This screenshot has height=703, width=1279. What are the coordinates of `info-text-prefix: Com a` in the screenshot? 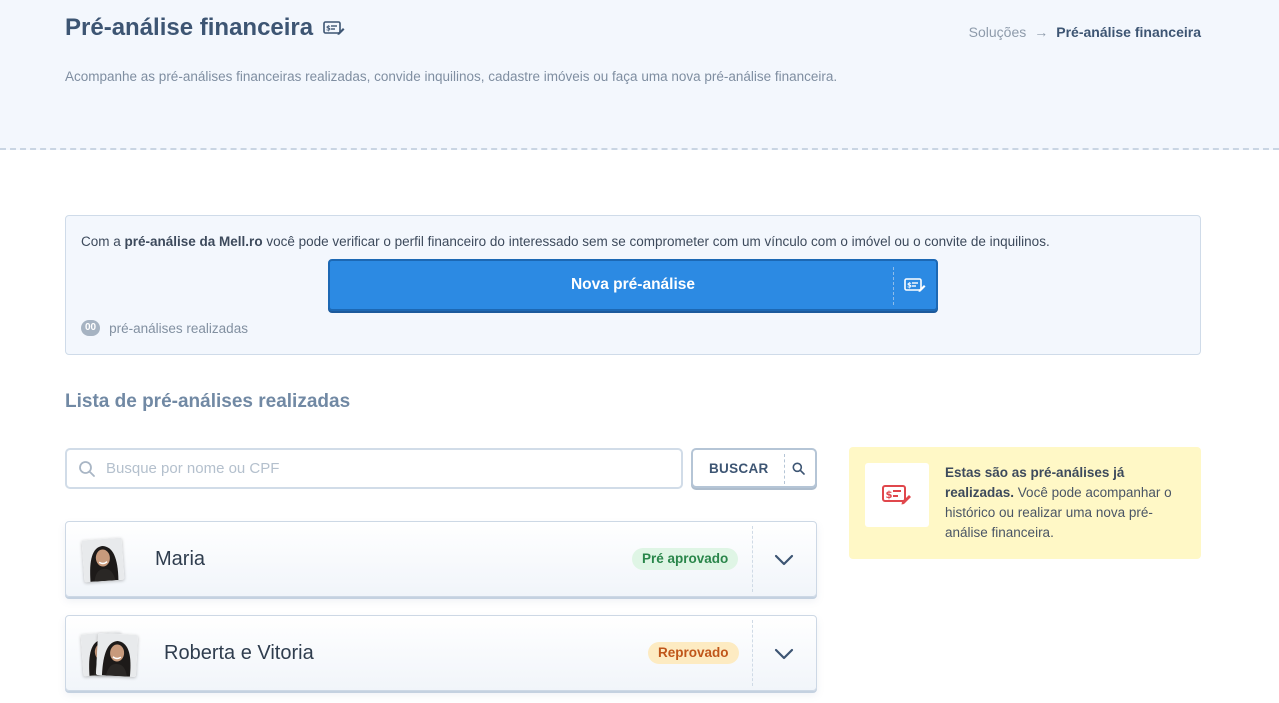 It's located at (103, 241).